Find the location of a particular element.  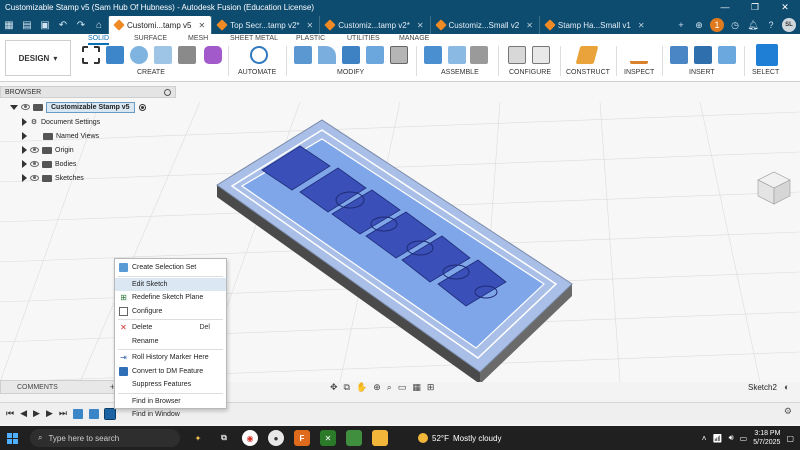

menu-item-find-in-browser: Find in Browser is located at coordinates (170, 402).